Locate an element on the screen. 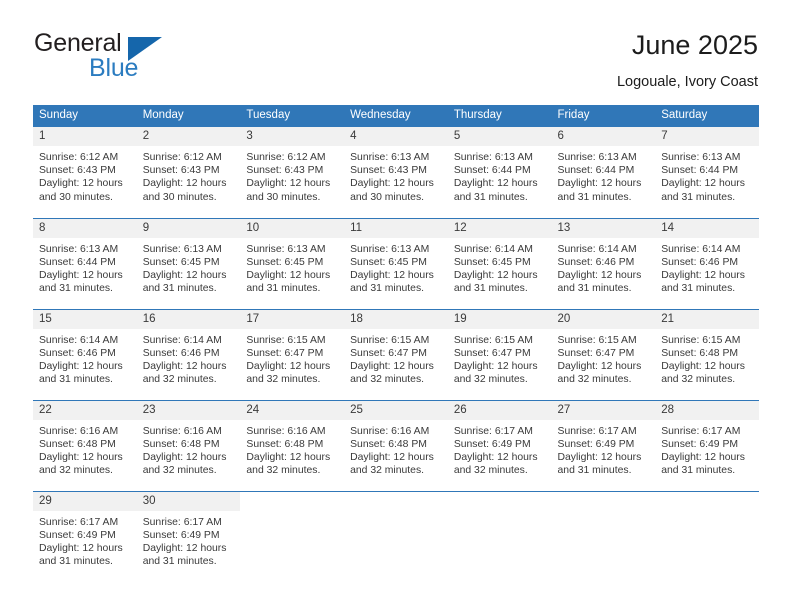 This screenshot has height=612, width=792. day-number: 19 is located at coordinates (499, 319).